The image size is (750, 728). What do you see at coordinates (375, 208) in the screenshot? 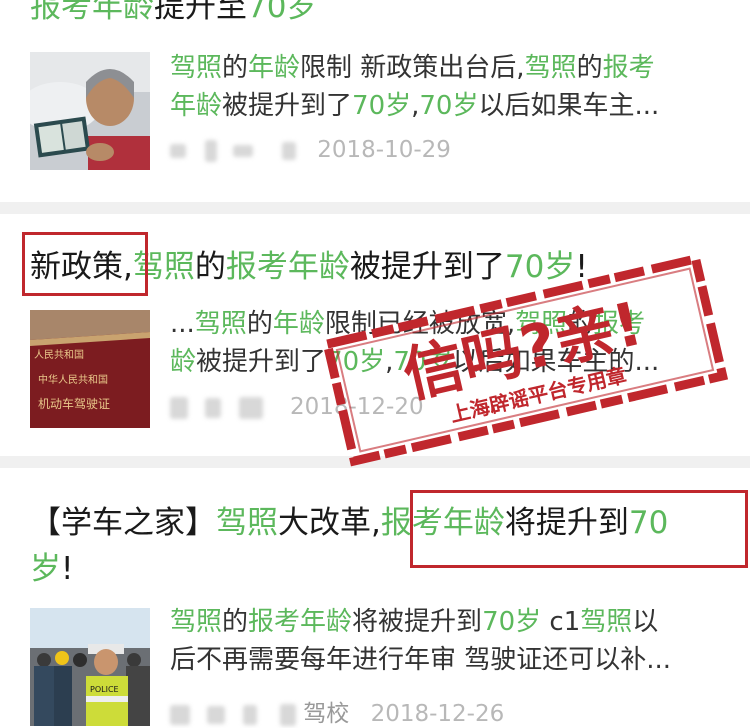
I see `separator` at bounding box center [375, 208].